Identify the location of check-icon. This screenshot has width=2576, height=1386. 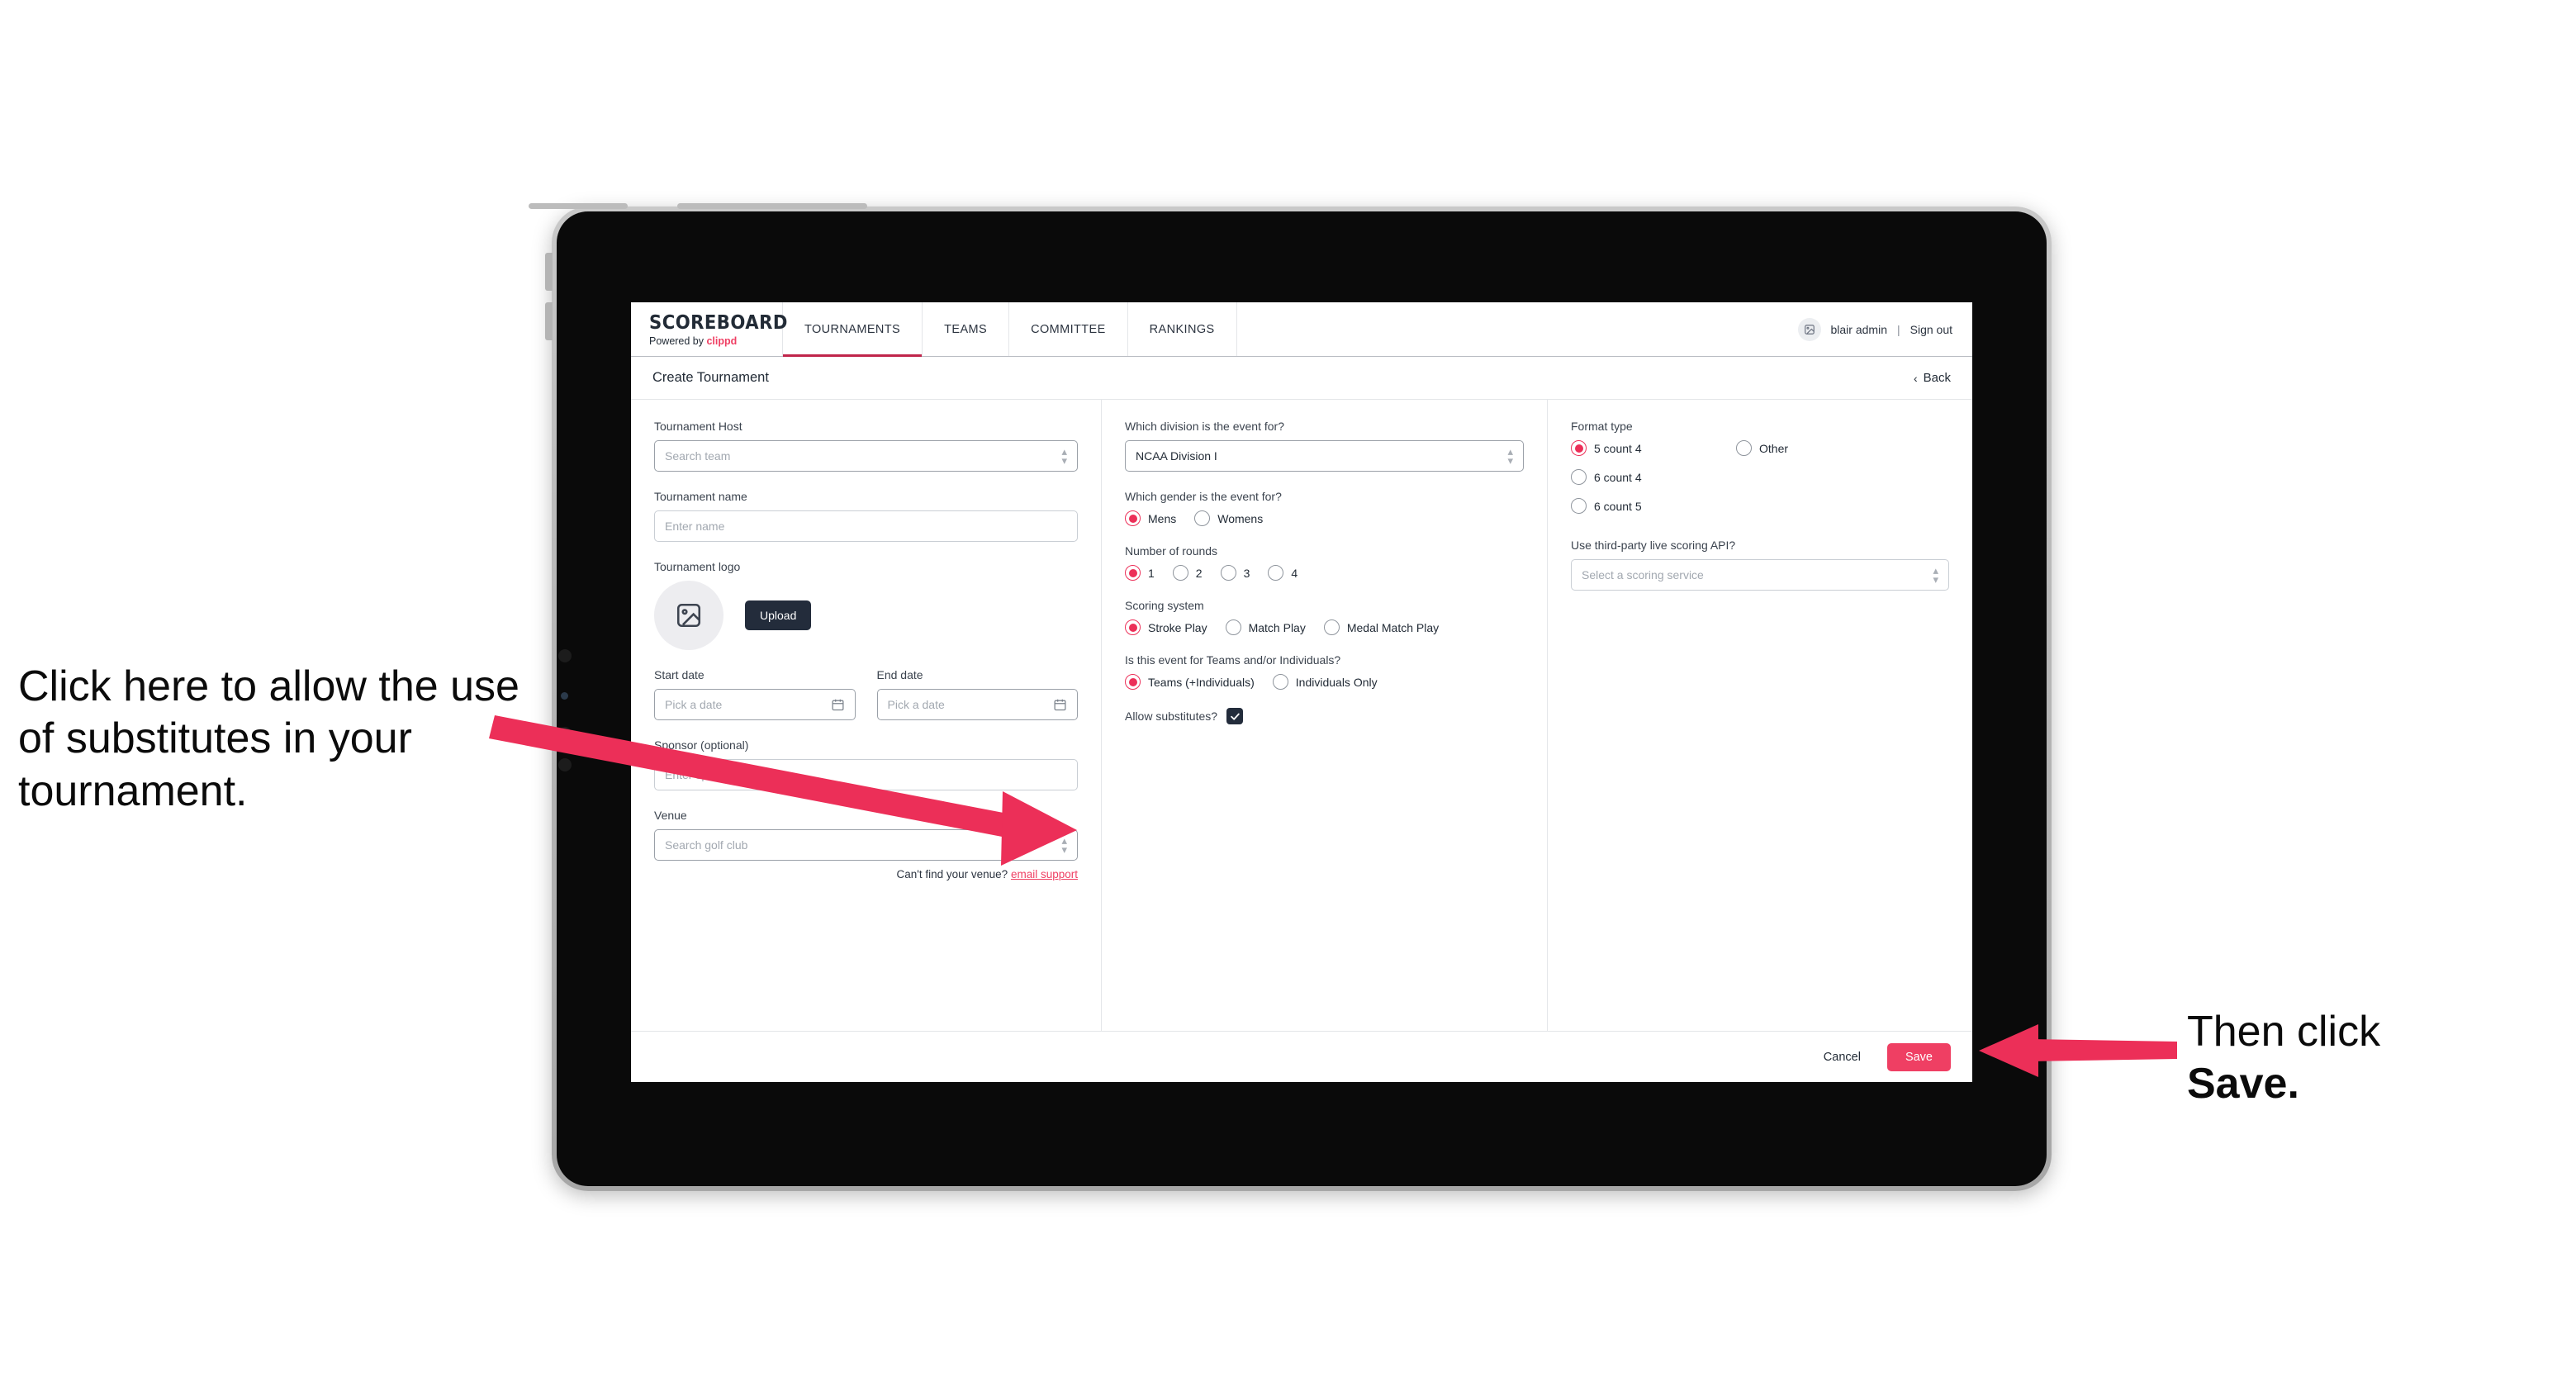
(1235, 716).